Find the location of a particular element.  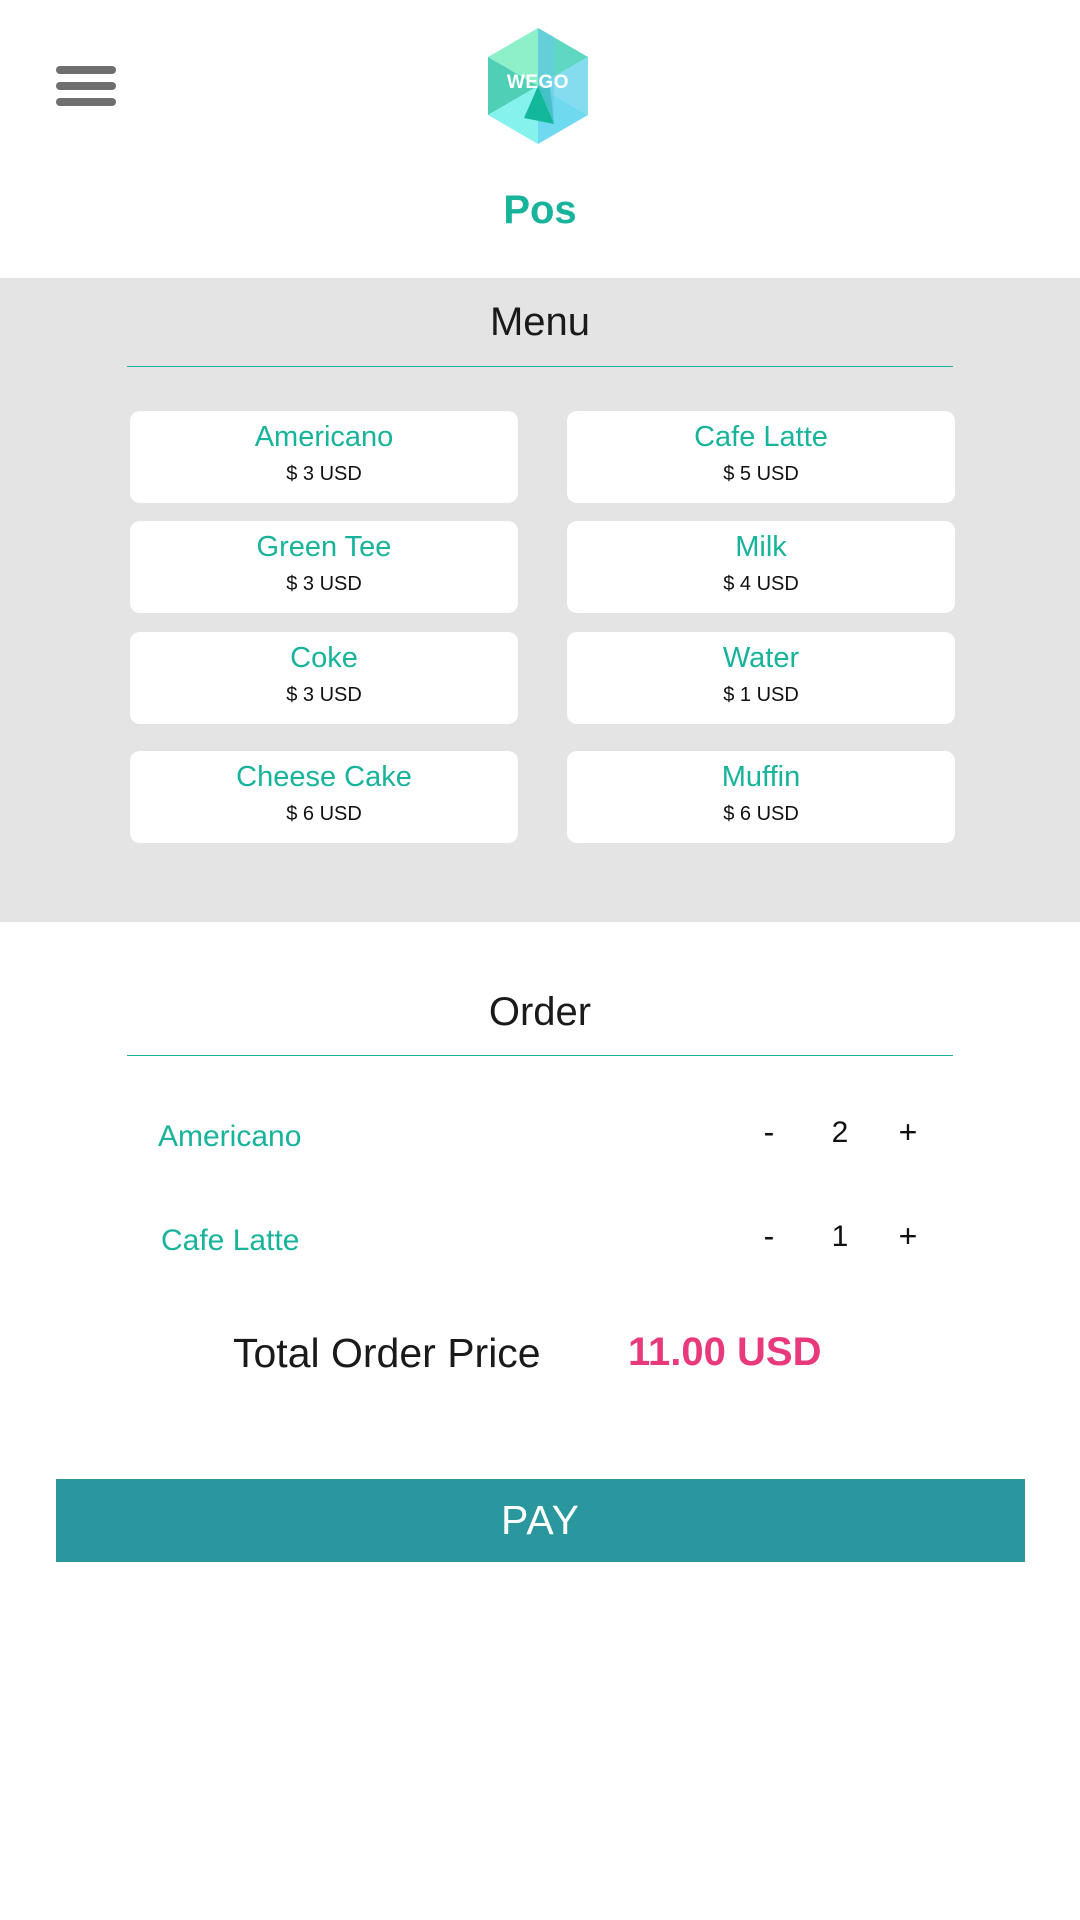

hamburger-menu-icon is located at coordinates (86, 86).